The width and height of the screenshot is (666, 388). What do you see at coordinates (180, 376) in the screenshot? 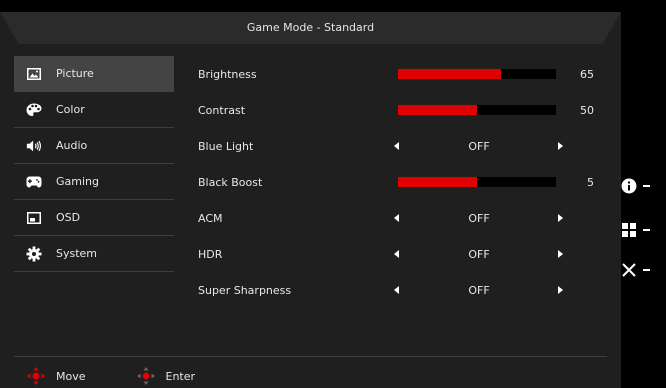
I see `enter-label: Enter` at bounding box center [180, 376].